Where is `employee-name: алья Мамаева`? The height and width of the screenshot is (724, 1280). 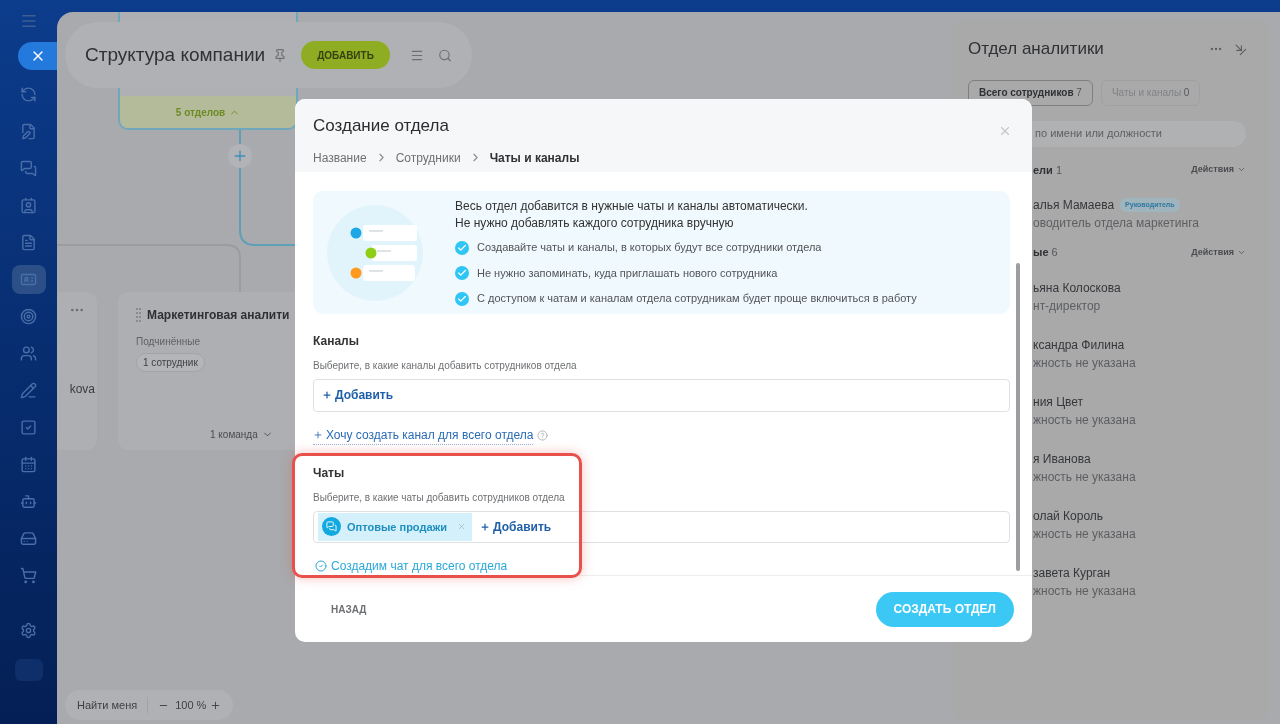 employee-name: алья Мамаева is located at coordinates (1074, 205).